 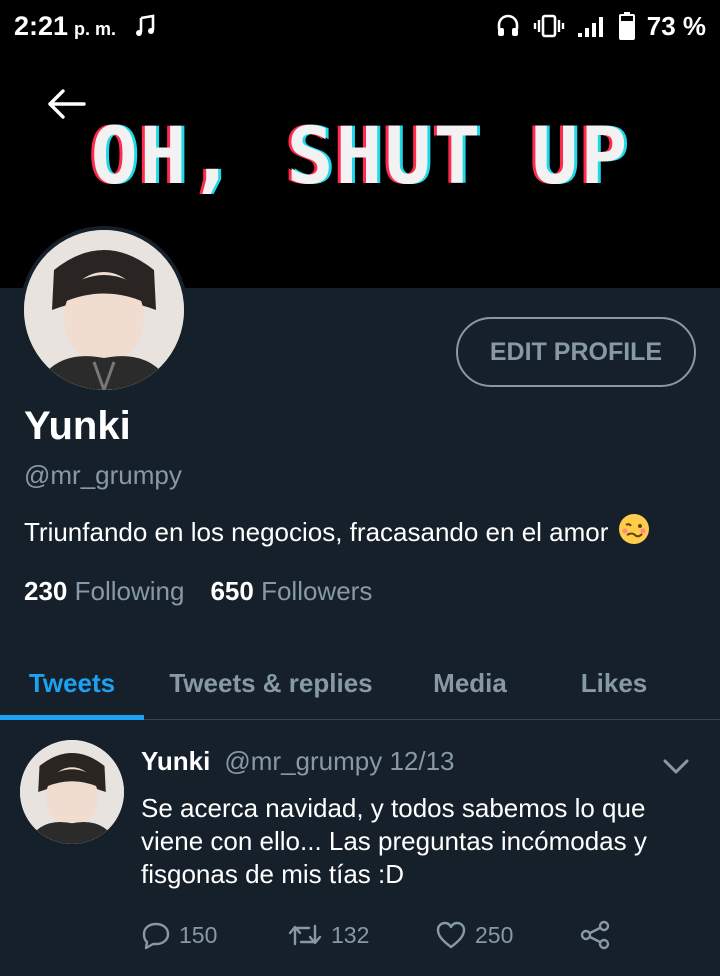 I want to click on followers-label: Followers, so click(x=317, y=591).